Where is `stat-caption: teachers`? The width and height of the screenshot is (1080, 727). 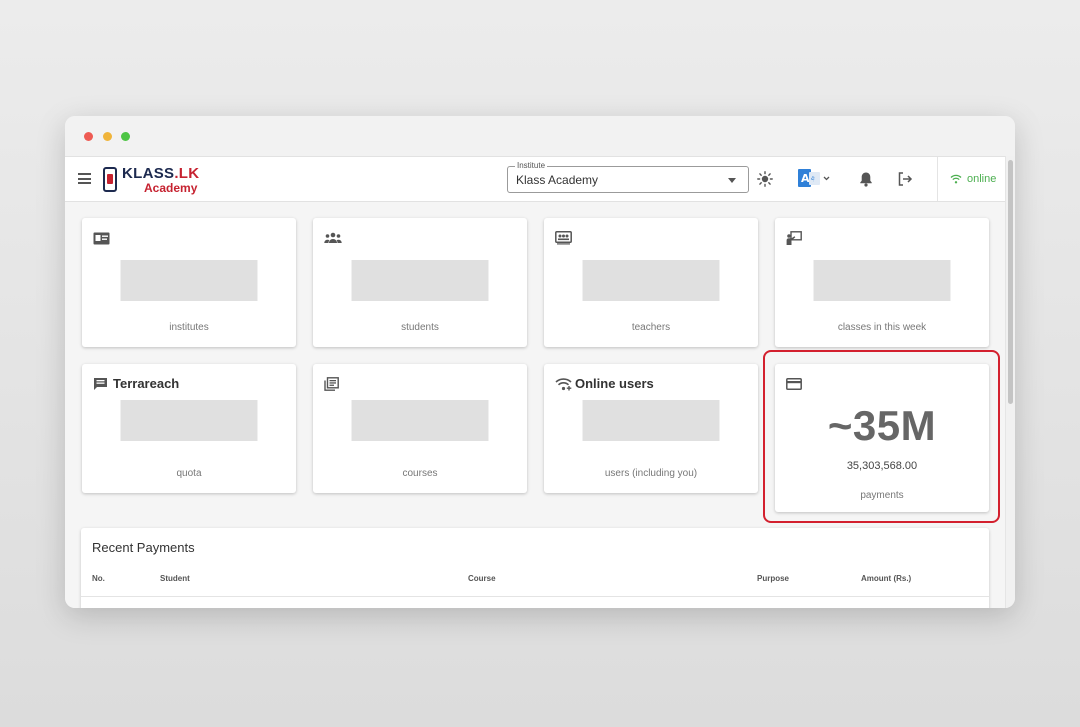
stat-caption: teachers is located at coordinates (651, 327).